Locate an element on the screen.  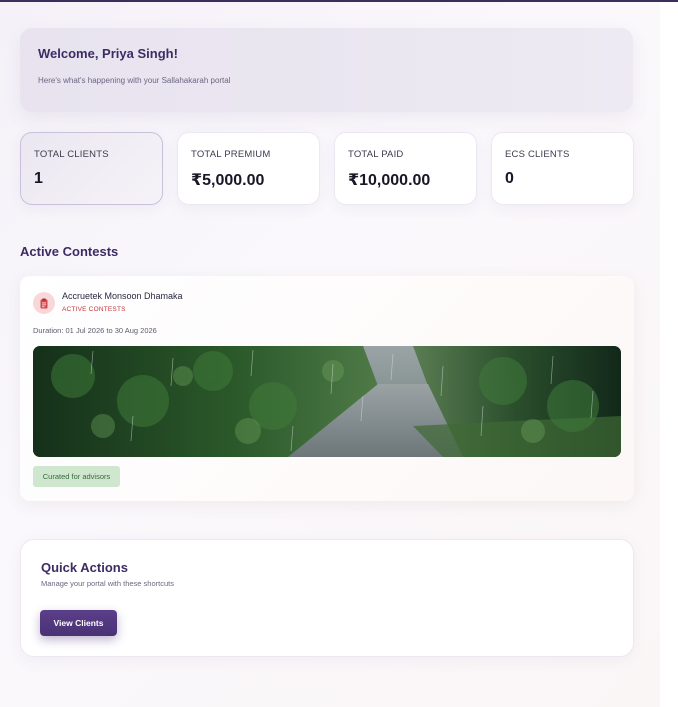
stat-card-total-clients: TOTAL CLIENTS 1 is located at coordinates (91, 168).